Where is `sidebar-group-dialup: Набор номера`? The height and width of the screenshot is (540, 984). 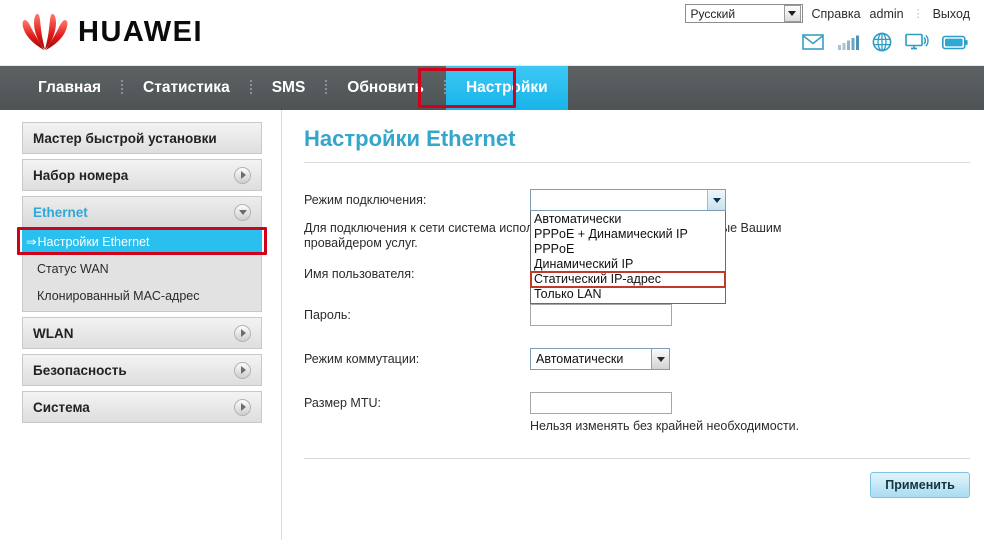
sidebar-group-dialup: Набор номера is located at coordinates (142, 175).